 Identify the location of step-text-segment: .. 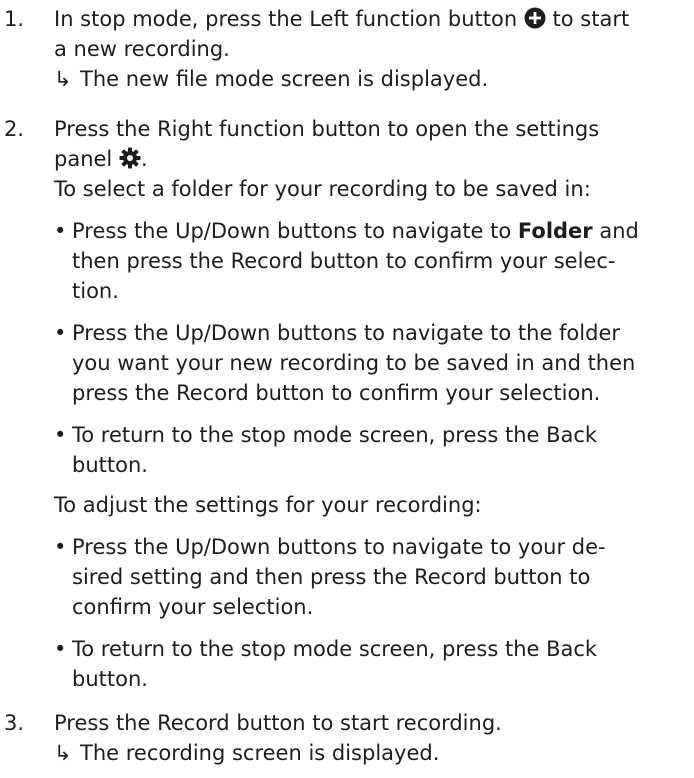
(144, 159).